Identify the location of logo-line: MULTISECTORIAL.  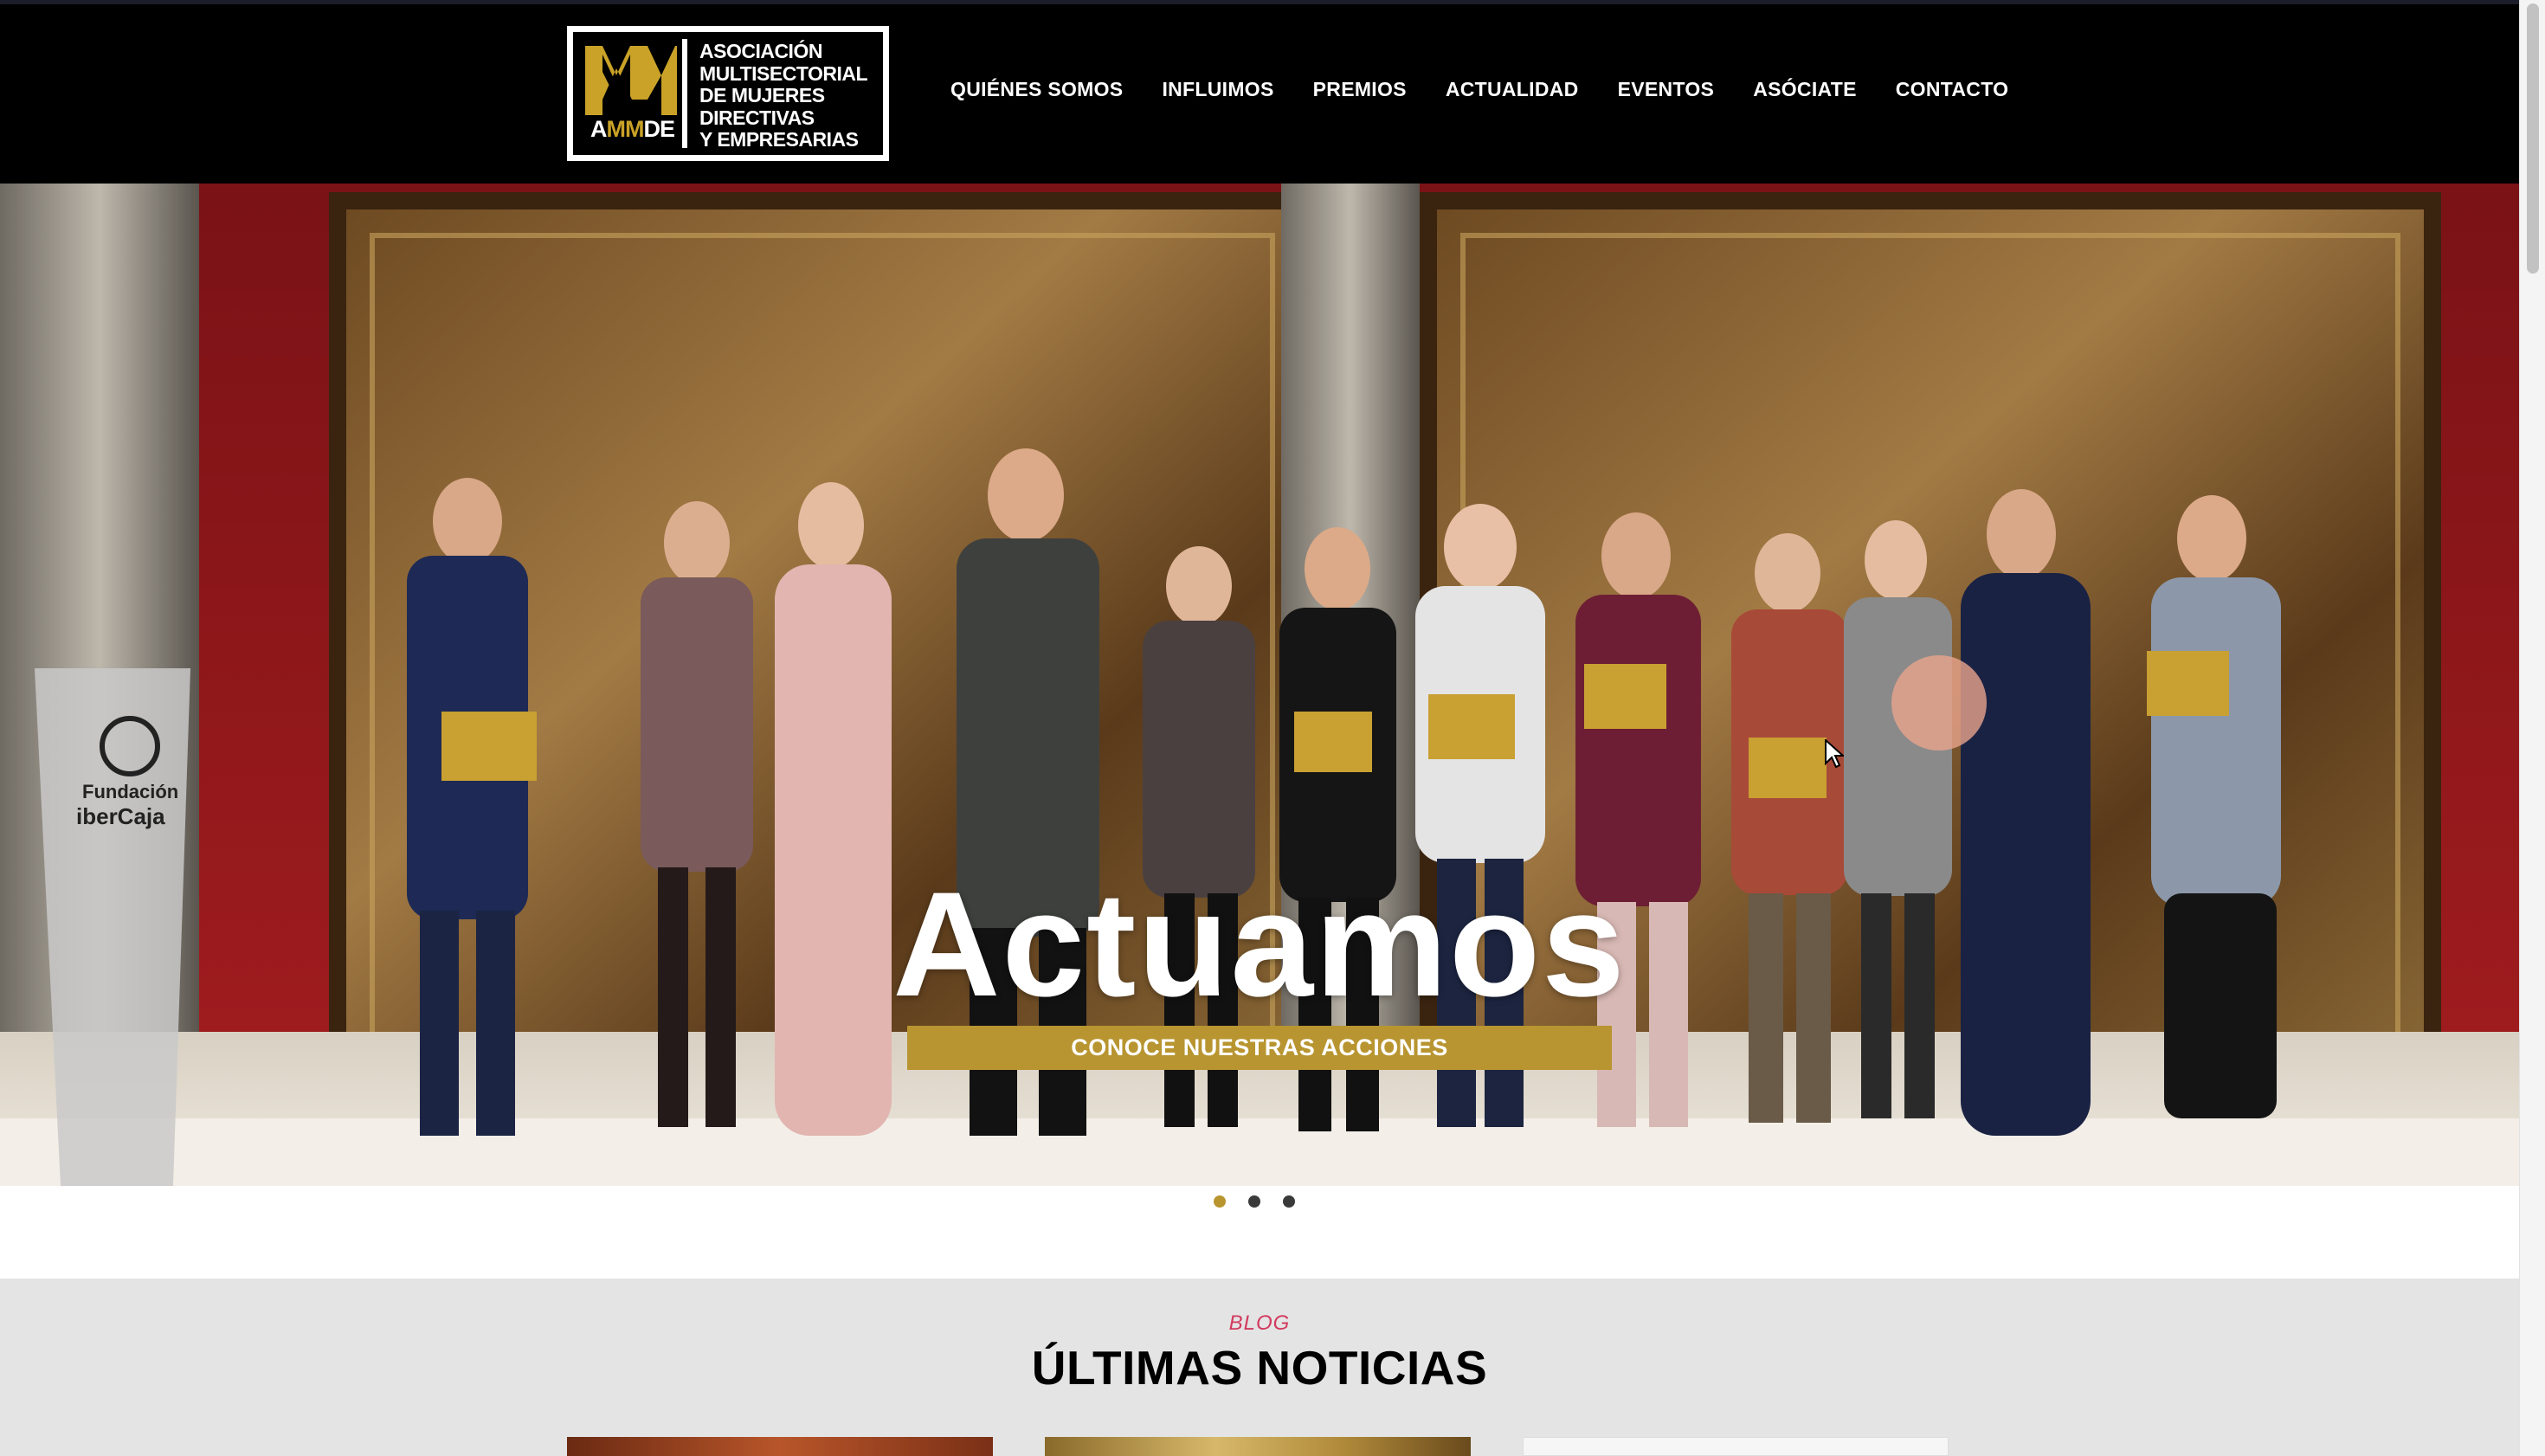
(784, 73).